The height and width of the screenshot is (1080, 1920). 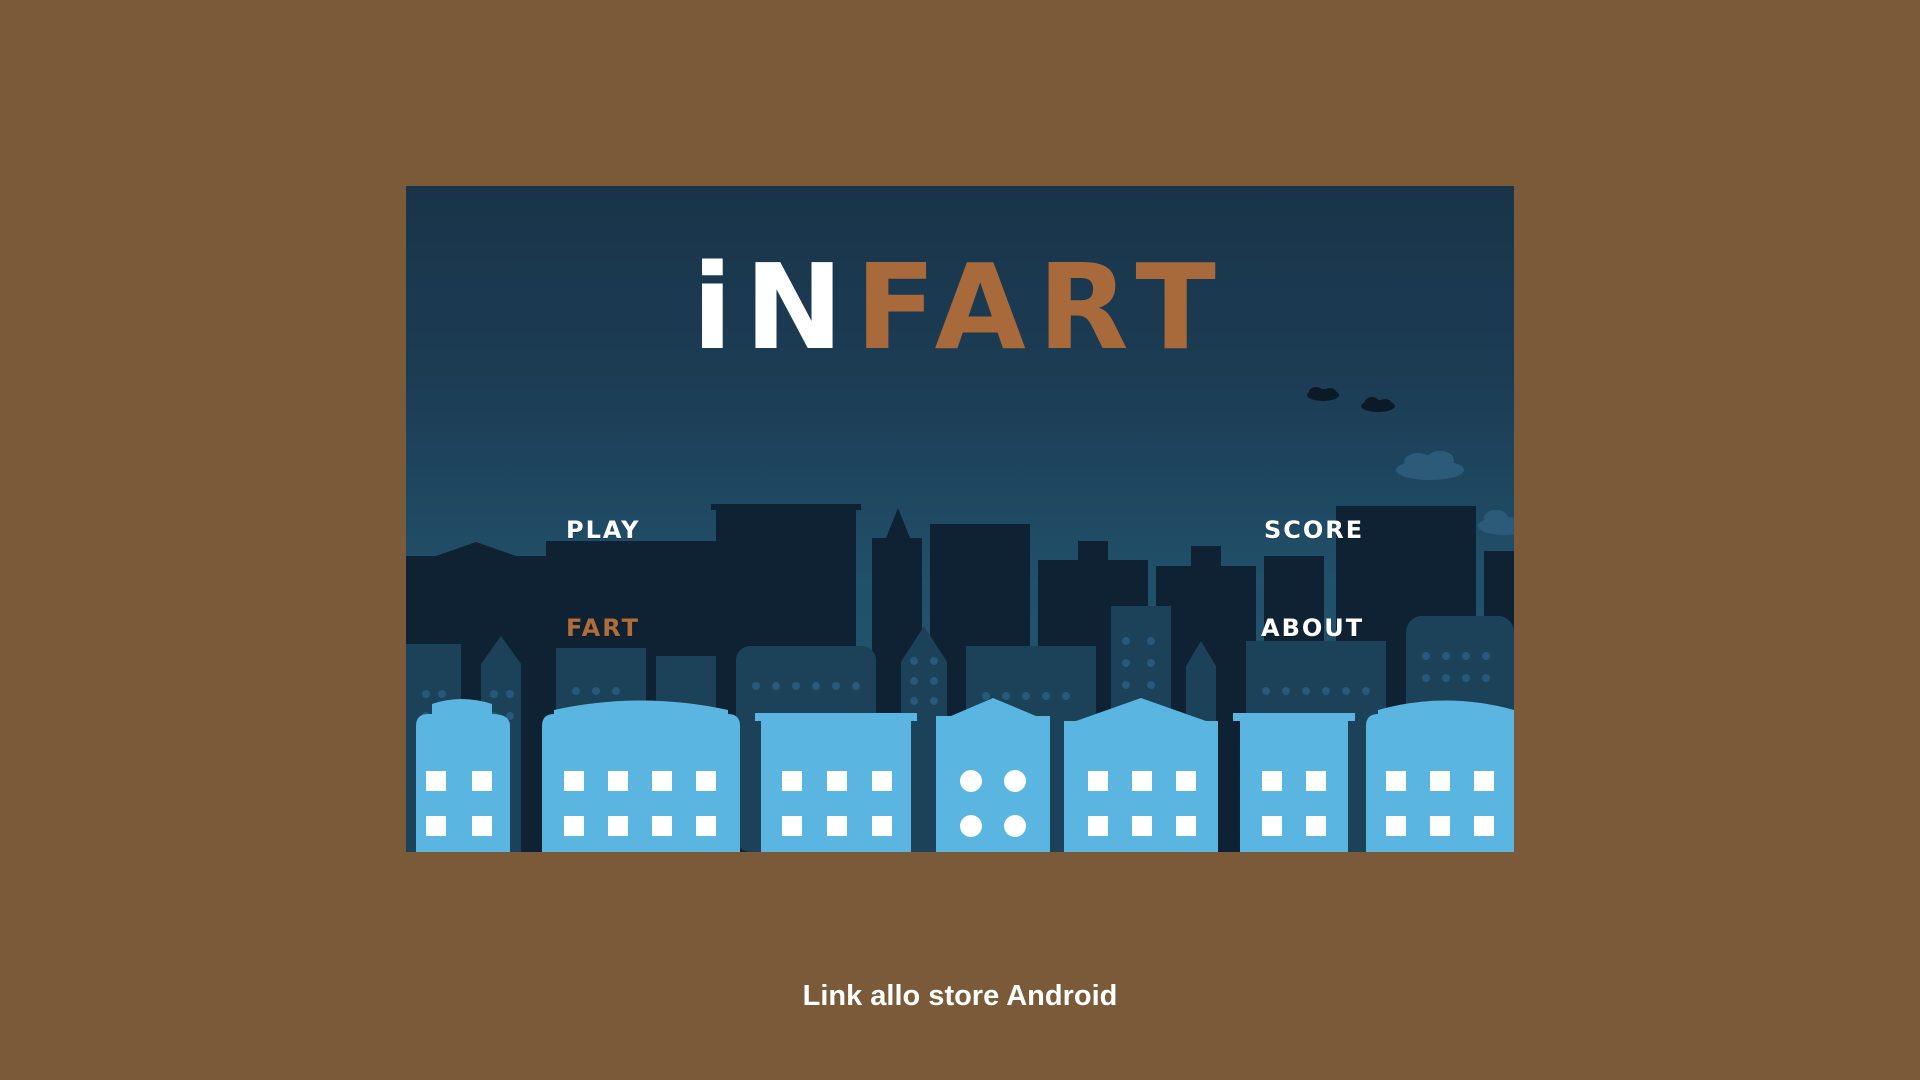 I want to click on game-logo: iNFART, so click(x=960, y=307).